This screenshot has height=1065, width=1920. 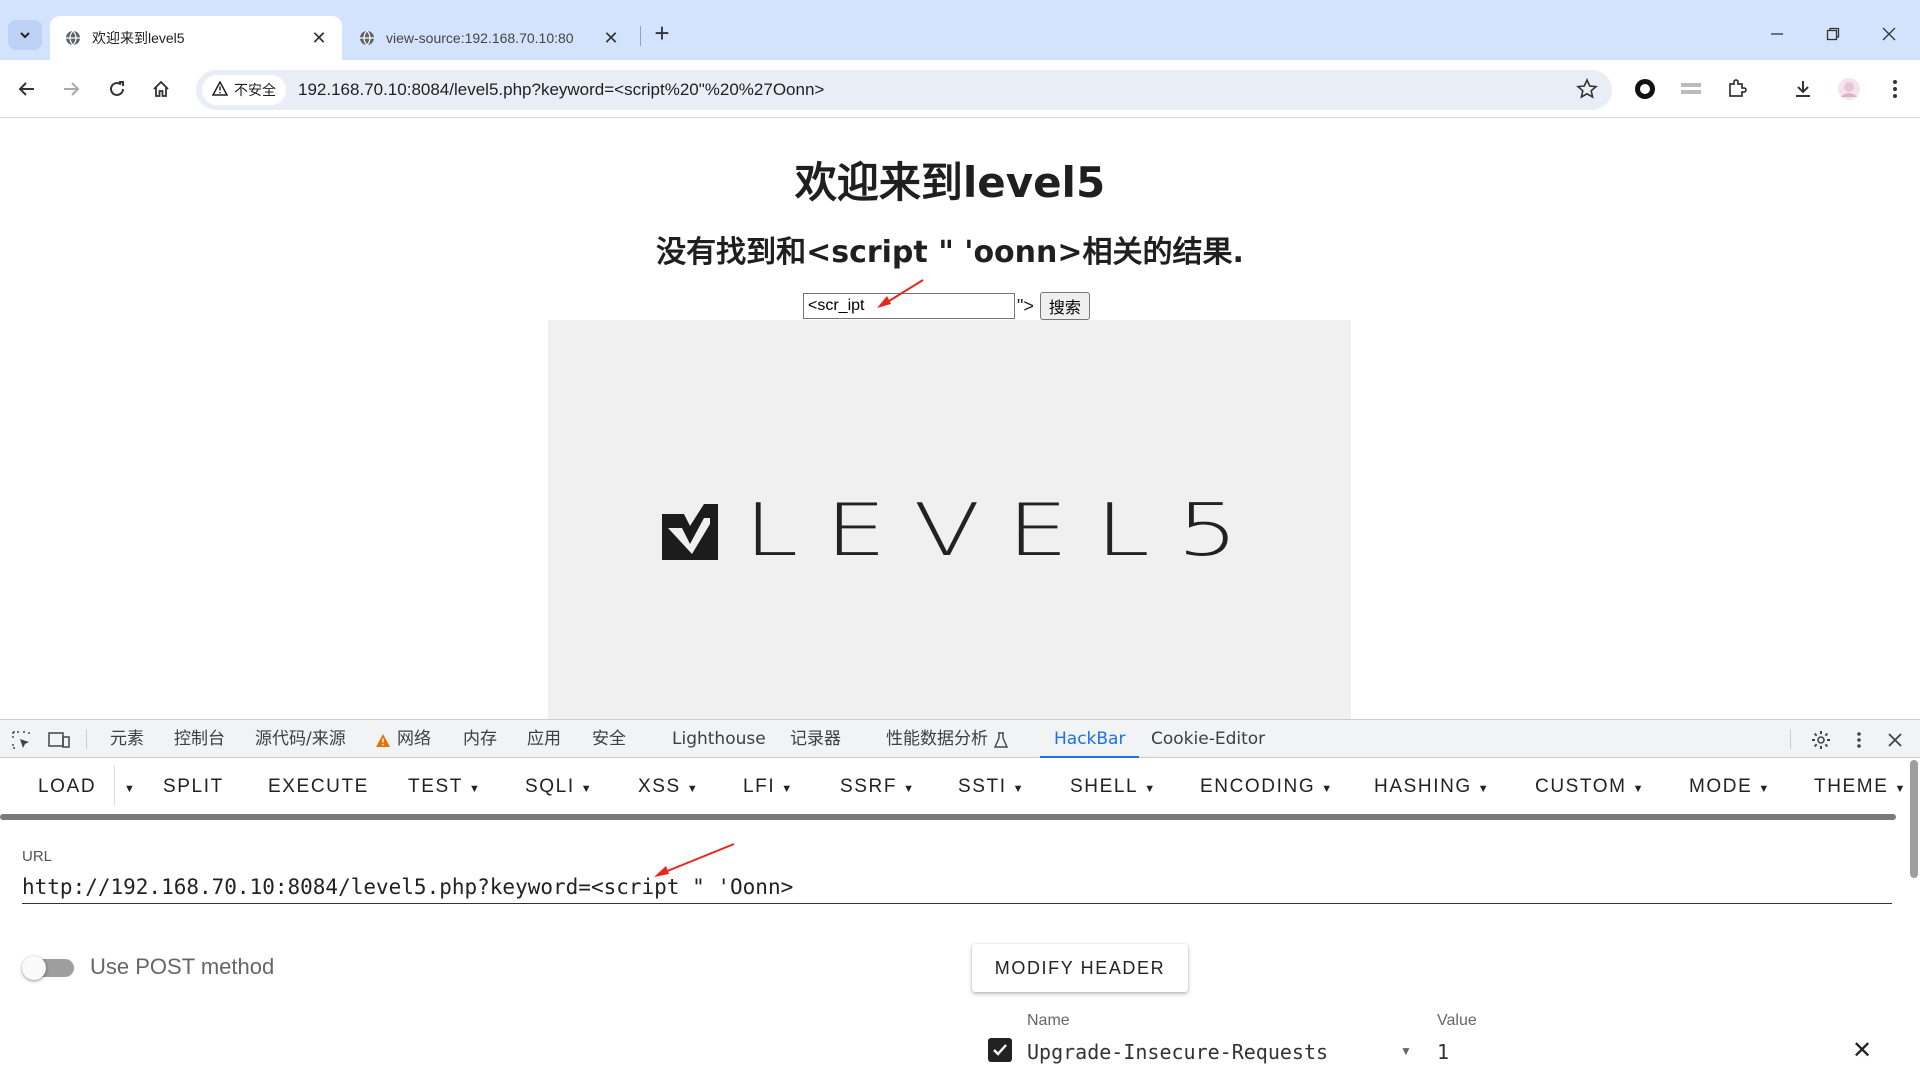 What do you see at coordinates (1645, 89) in the screenshot?
I see `record-extension-icon` at bounding box center [1645, 89].